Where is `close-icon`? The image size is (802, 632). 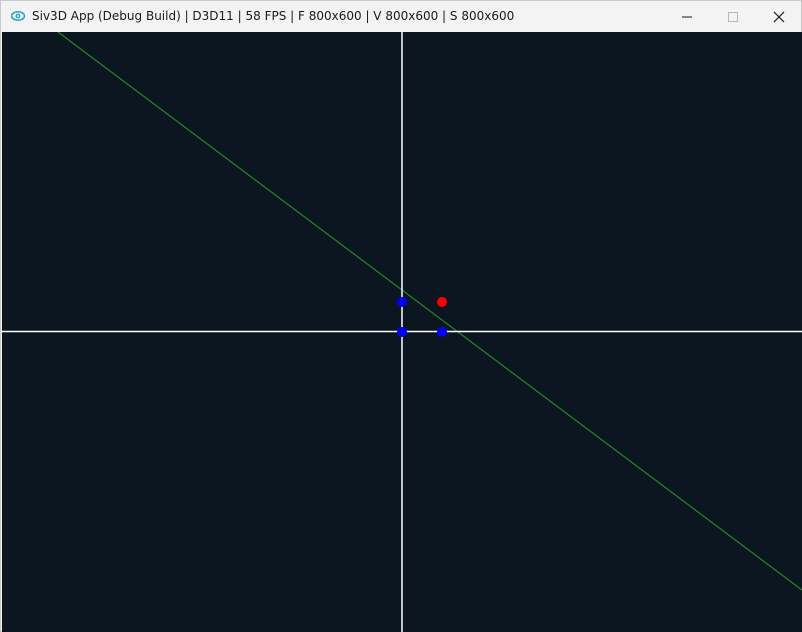 close-icon is located at coordinates (779, 16).